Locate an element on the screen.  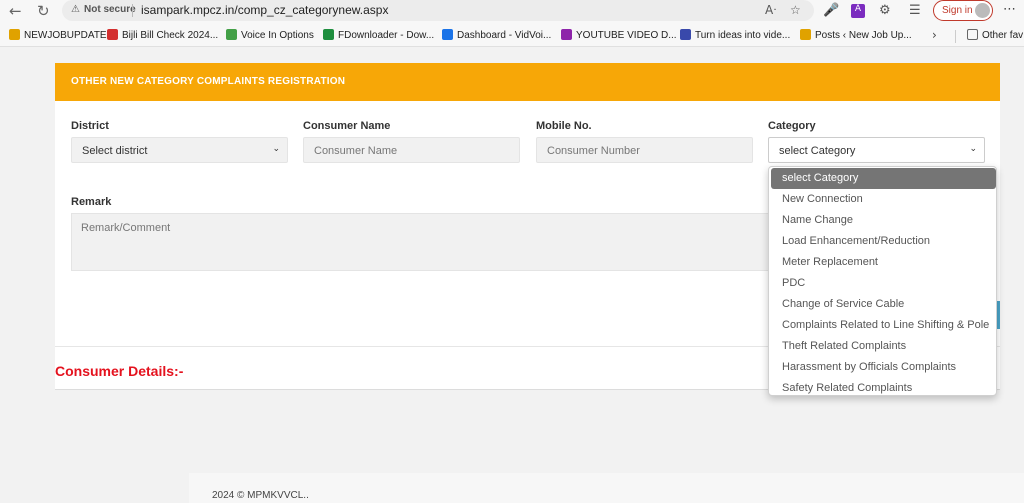
bookmark-folder: Other fav is located at coordinates (995, 36).